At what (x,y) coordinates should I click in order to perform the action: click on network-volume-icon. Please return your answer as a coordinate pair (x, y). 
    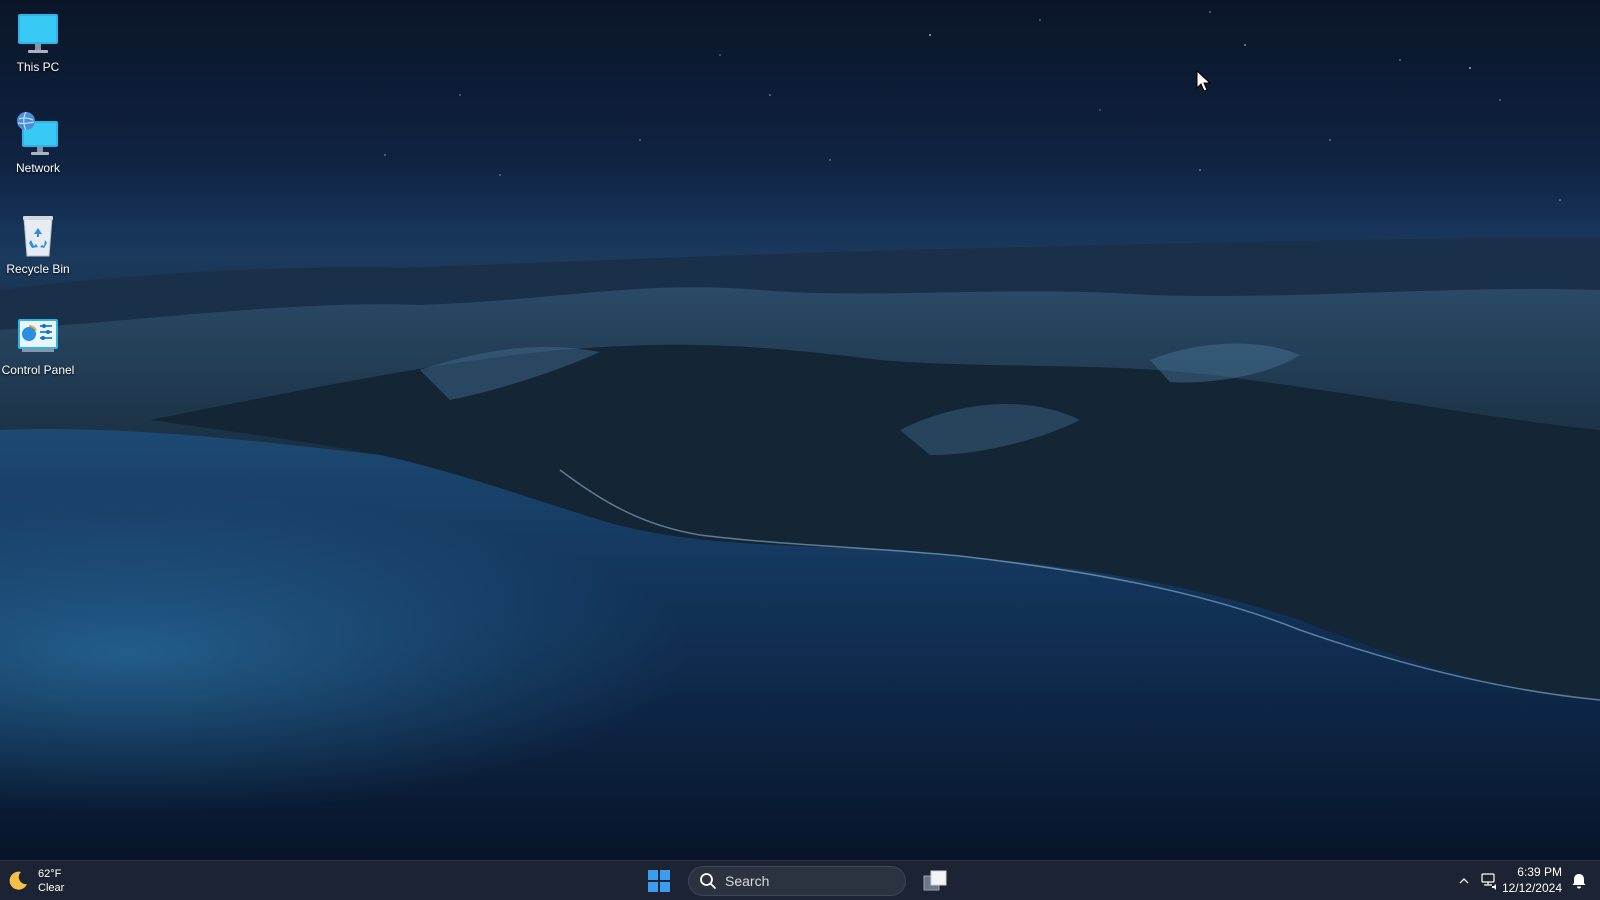
    Looking at the image, I should click on (1488, 881).